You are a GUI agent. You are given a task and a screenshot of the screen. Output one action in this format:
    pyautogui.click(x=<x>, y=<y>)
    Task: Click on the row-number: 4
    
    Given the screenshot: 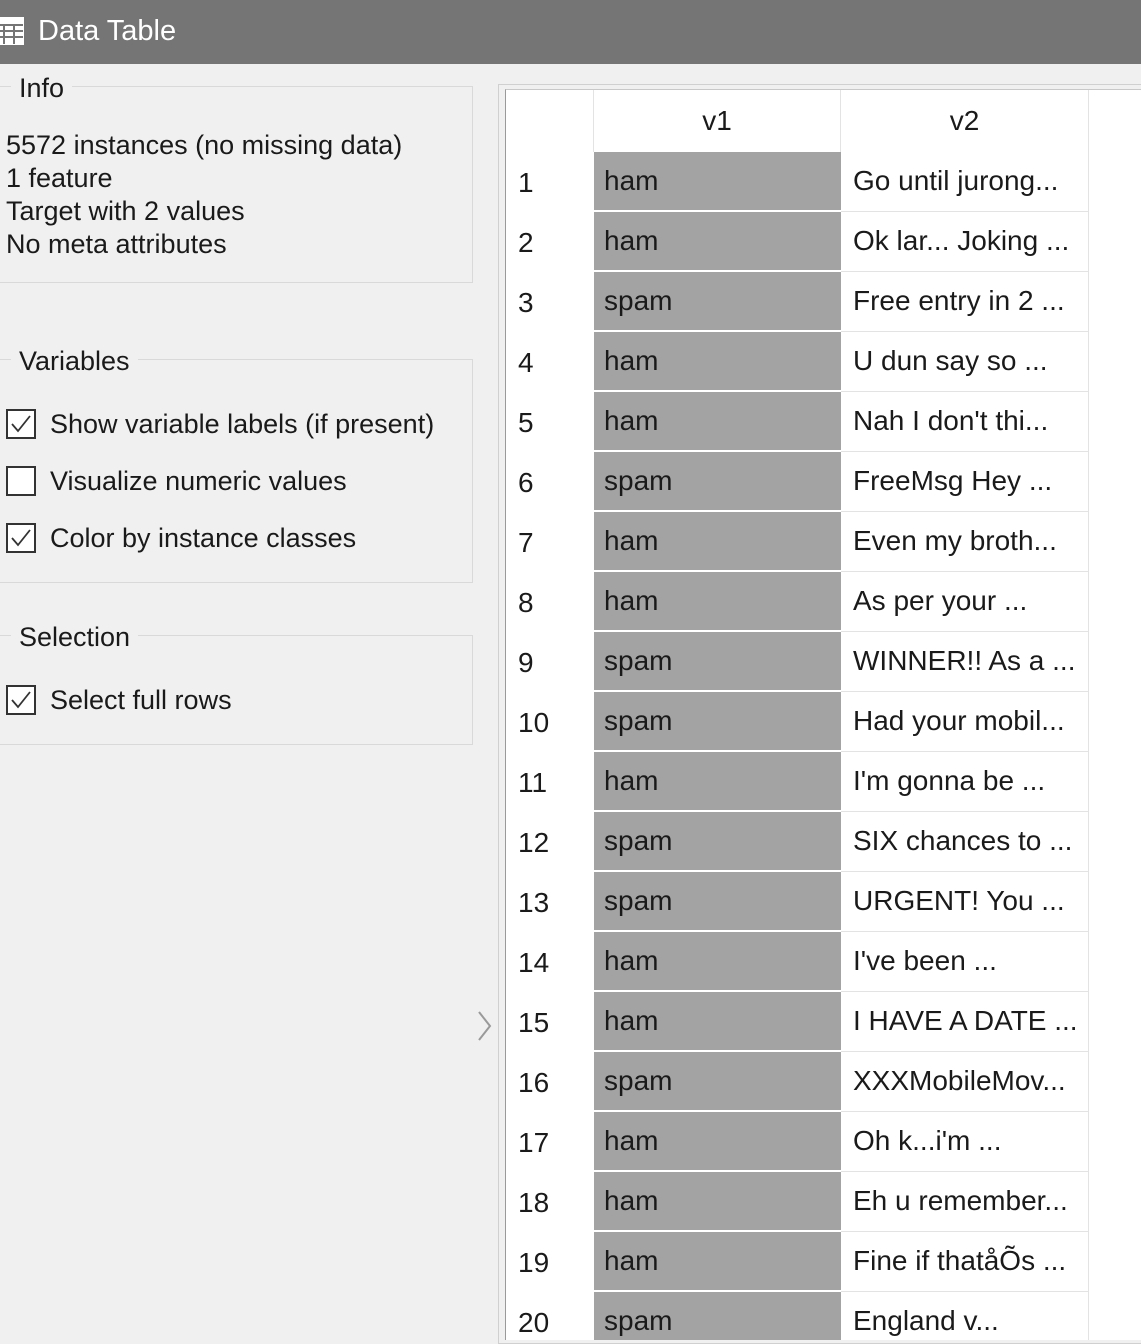 What is the action you would take?
    pyautogui.click(x=526, y=362)
    